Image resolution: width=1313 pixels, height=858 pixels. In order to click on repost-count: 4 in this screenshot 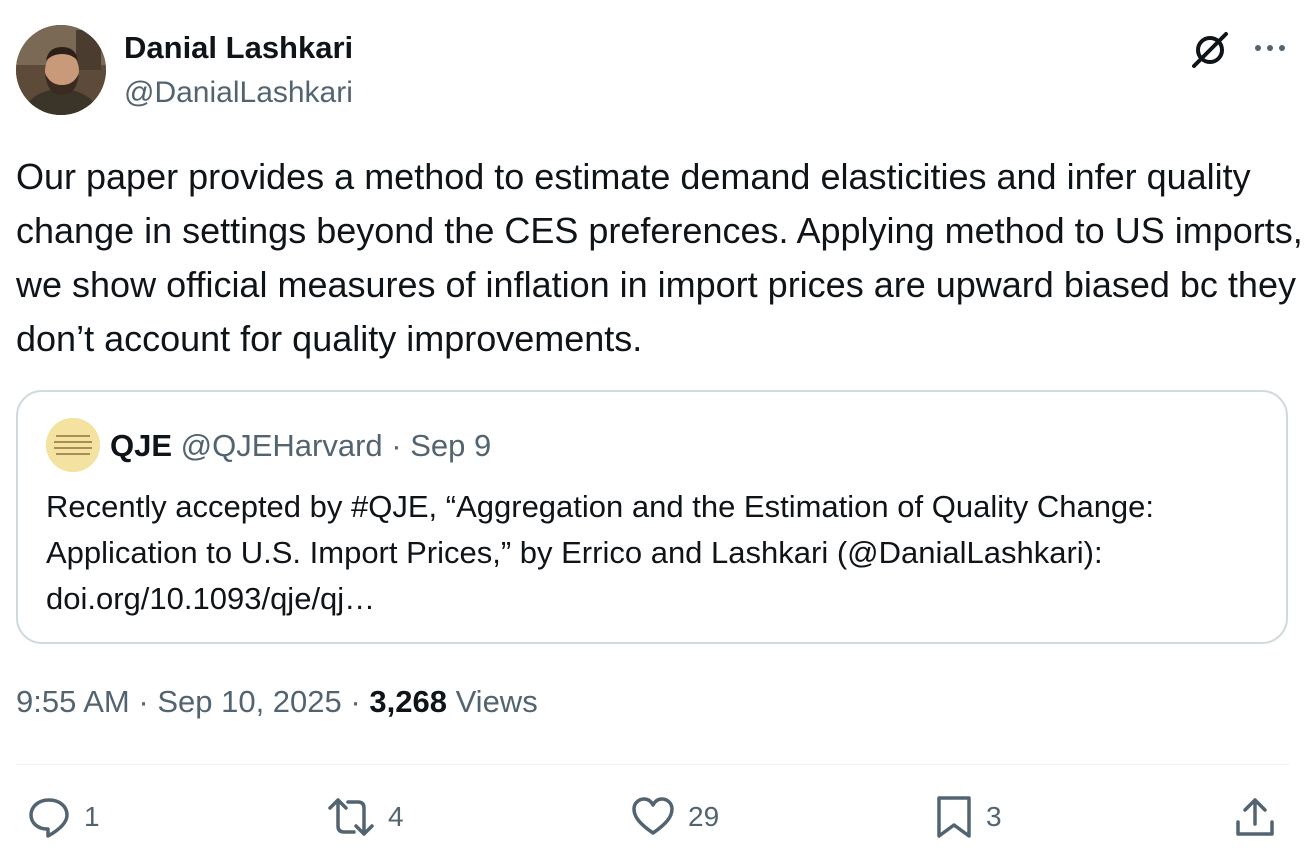, I will do `click(396, 816)`.